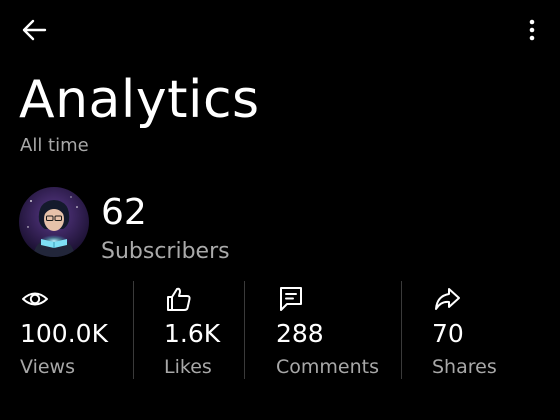 This screenshot has width=560, height=420. What do you see at coordinates (327, 367) in the screenshot?
I see `stat-label: Comments` at bounding box center [327, 367].